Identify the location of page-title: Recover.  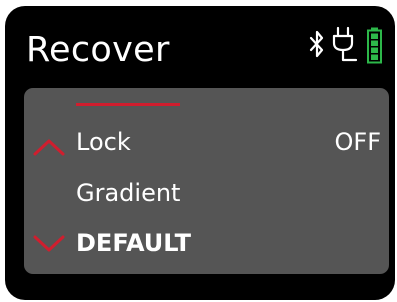
(98, 50).